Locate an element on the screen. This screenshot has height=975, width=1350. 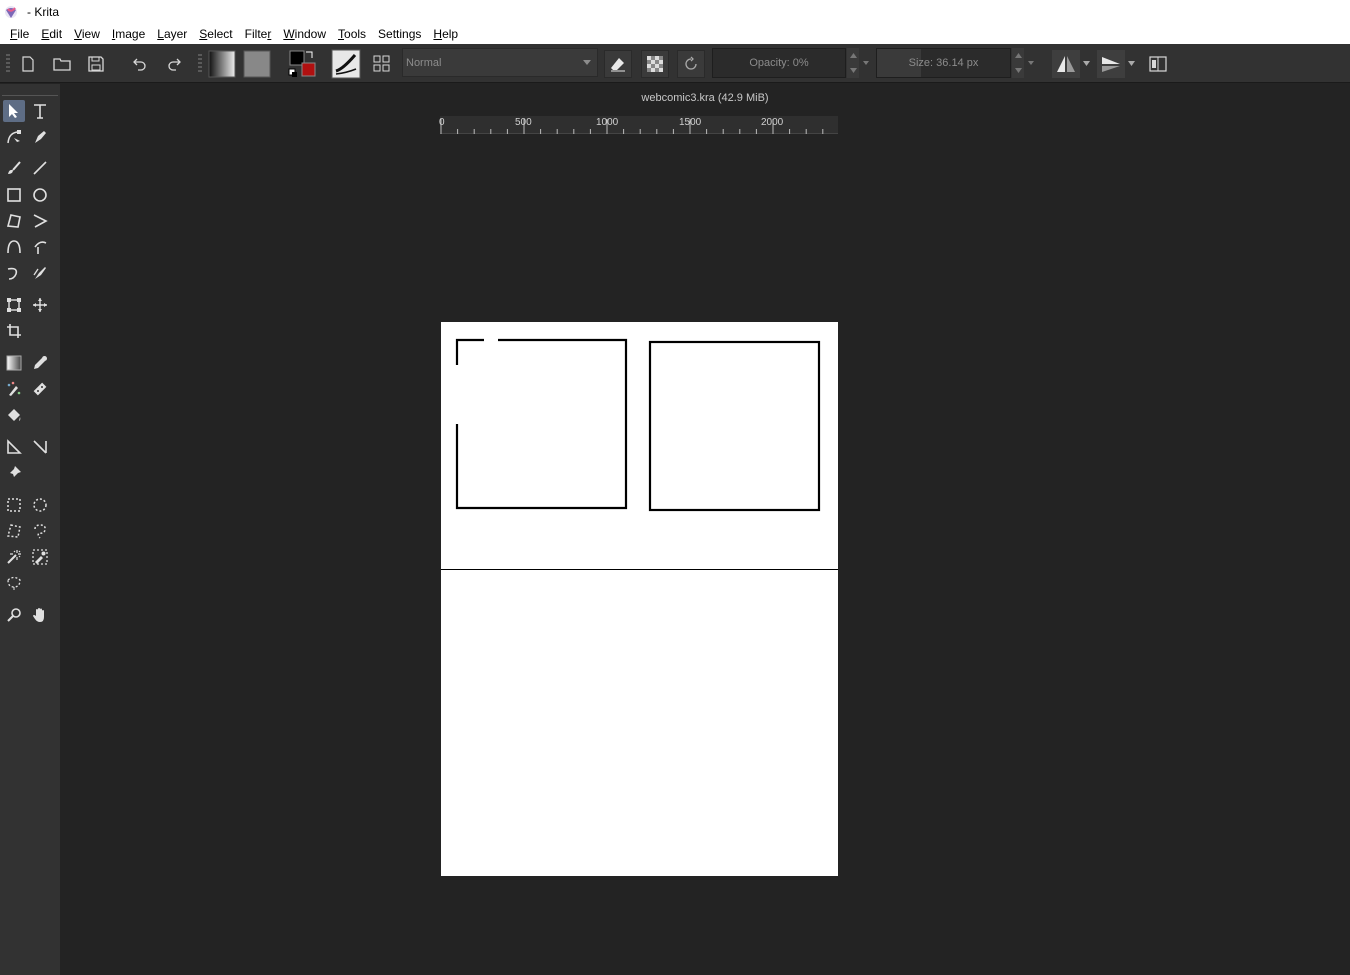
ruler-label-500: 500 is located at coordinates (523, 122).